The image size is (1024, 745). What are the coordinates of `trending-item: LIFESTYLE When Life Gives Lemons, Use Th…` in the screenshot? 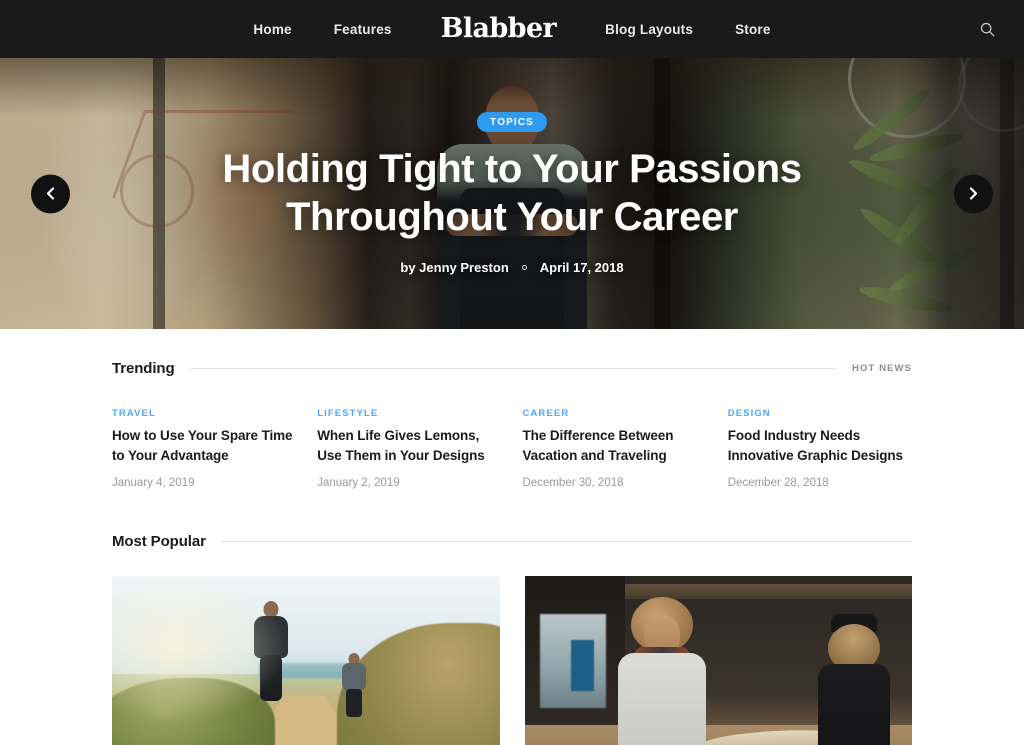 It's located at (409, 446).